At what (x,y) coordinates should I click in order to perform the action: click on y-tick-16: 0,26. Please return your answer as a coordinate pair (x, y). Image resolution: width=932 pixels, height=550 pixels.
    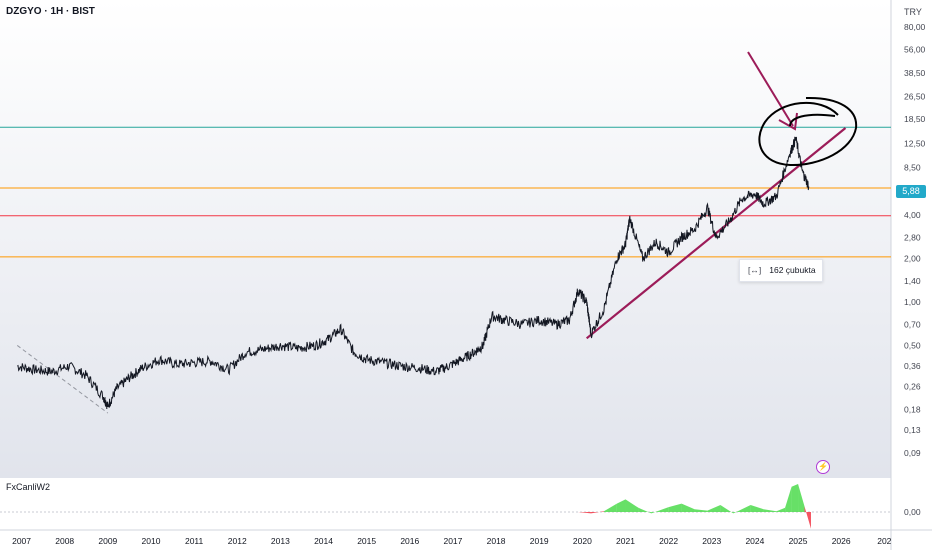
    Looking at the image, I should click on (912, 386).